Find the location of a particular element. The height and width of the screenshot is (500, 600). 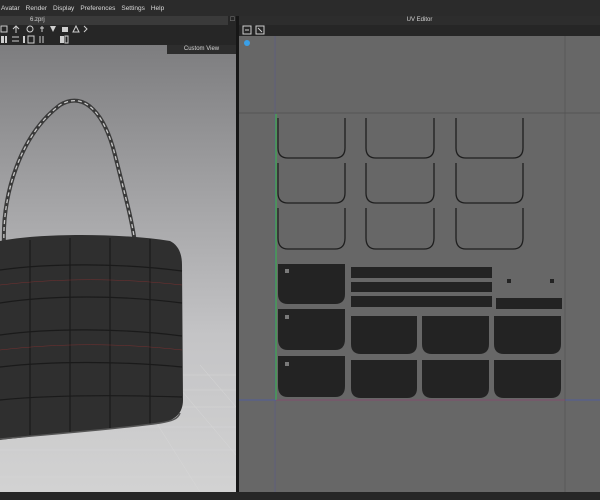

uv-editor-header: UV Editor is located at coordinates (419, 20).